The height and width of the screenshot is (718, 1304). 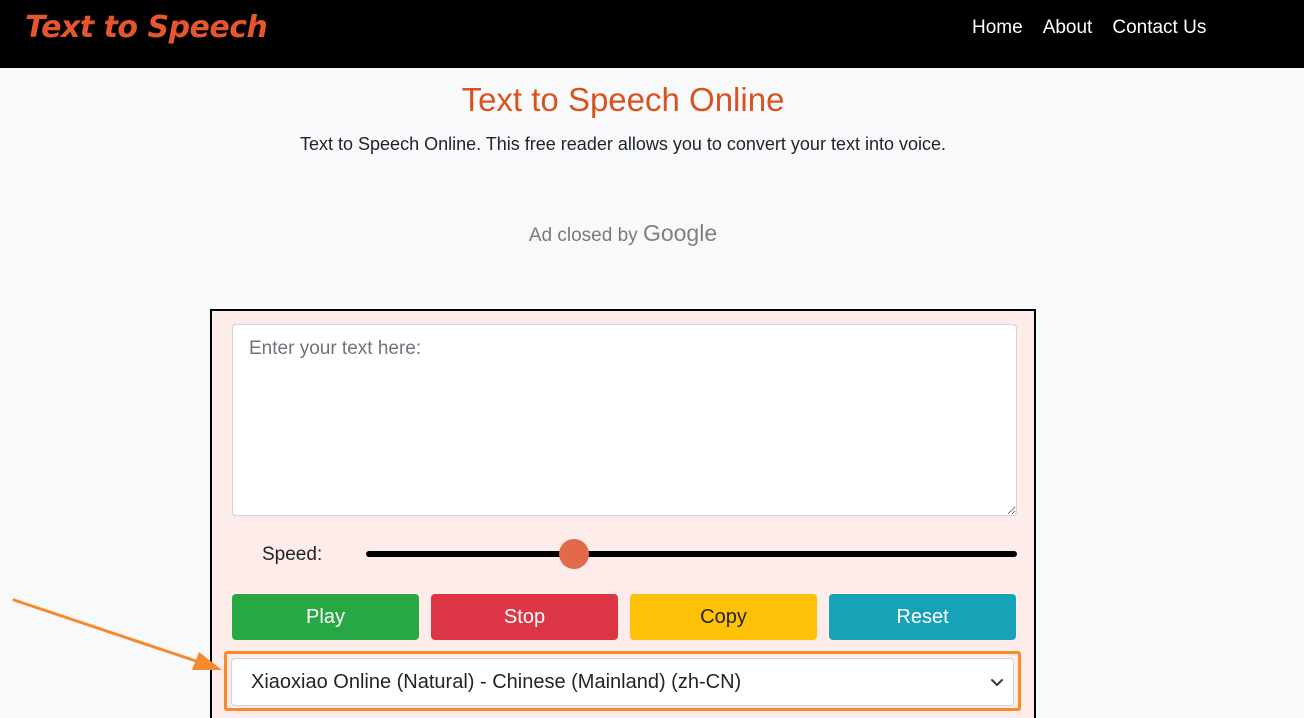 I want to click on play-button: Play, so click(x=325, y=617).